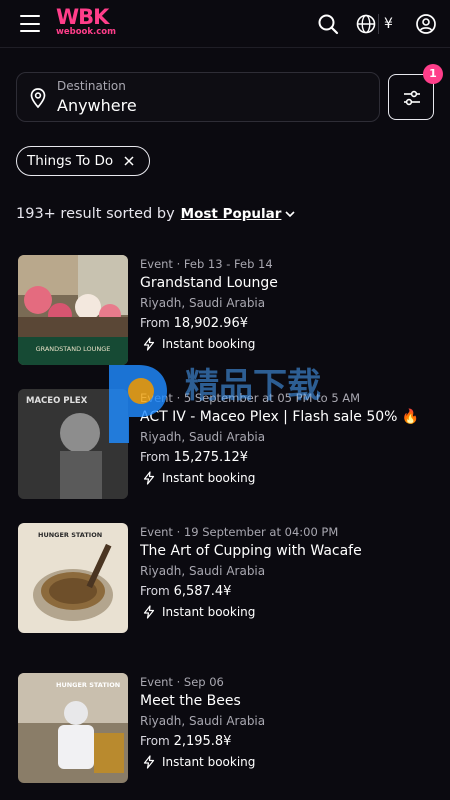 This screenshot has width=450, height=800. I want to click on image-caption: GRANDSTAND LOUNGE, so click(73, 349).